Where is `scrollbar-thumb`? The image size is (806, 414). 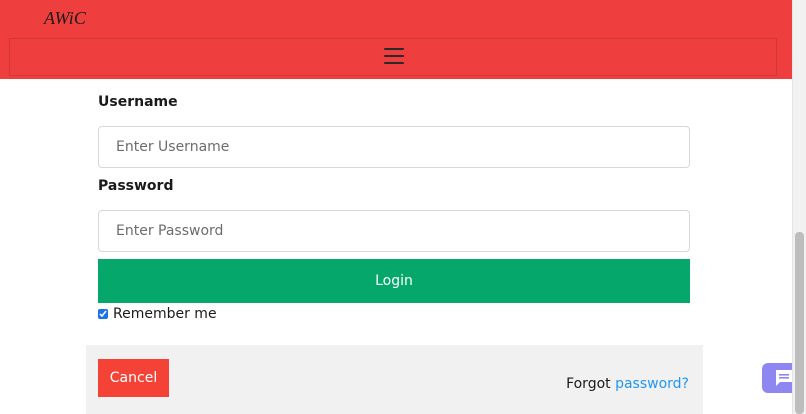
scrollbar-thumb is located at coordinates (799, 323).